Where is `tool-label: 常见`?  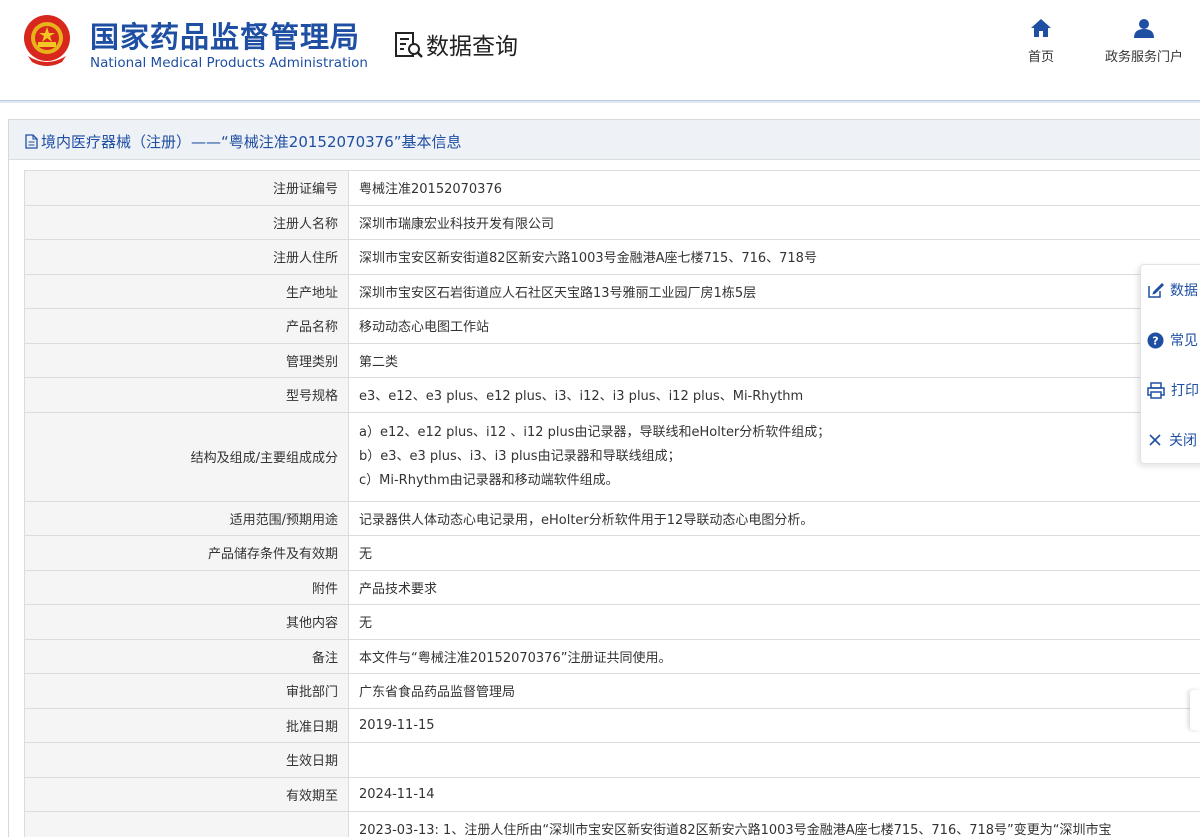
tool-label: 常见 is located at coordinates (1184, 341).